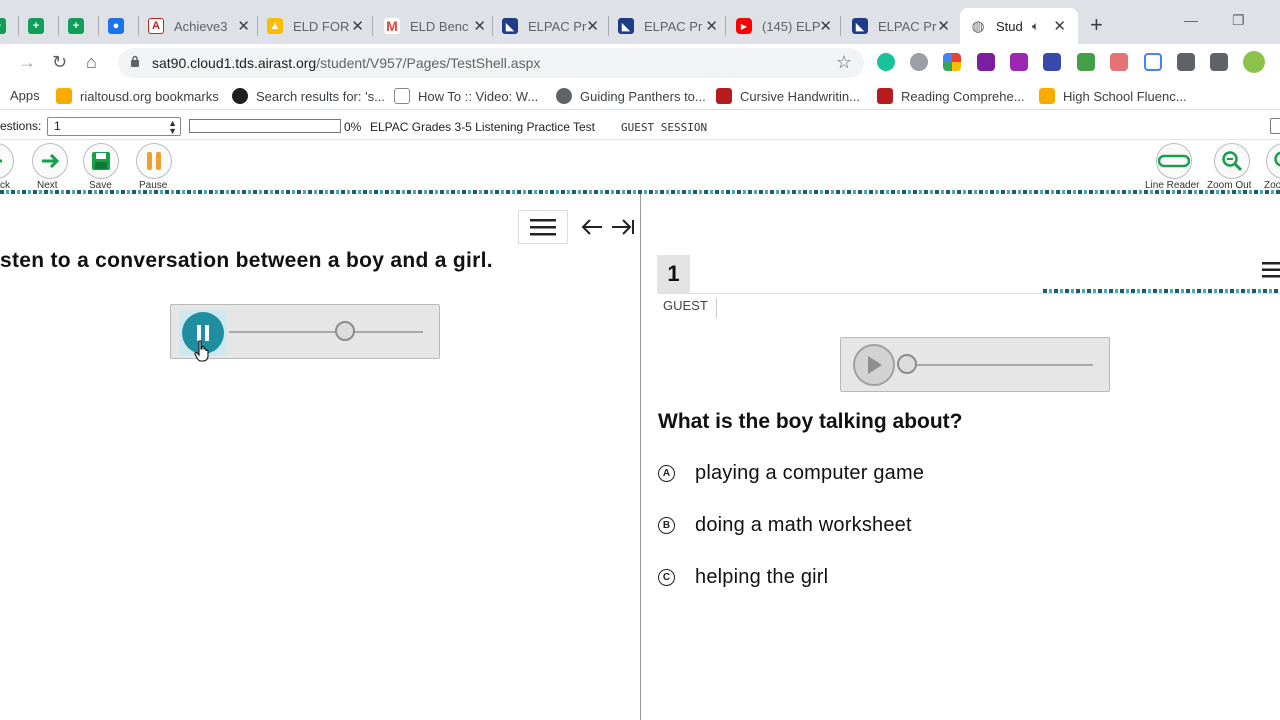 This screenshot has width=1280, height=720. I want to click on puzzle-icon, so click(1186, 62).